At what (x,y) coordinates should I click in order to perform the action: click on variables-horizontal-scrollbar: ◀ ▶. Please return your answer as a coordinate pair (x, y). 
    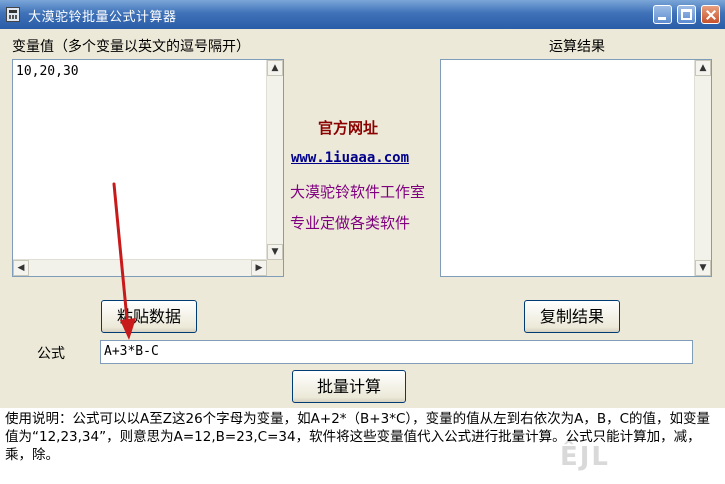
    Looking at the image, I should click on (140, 267).